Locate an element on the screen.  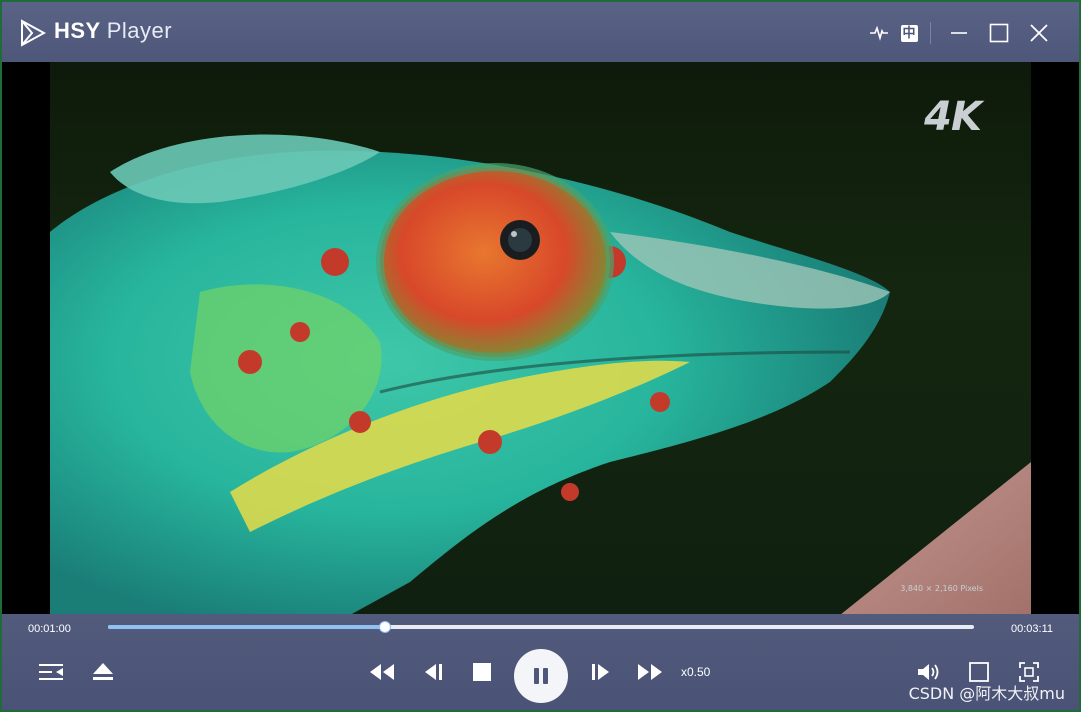
close-icon is located at coordinates (1039, 33).